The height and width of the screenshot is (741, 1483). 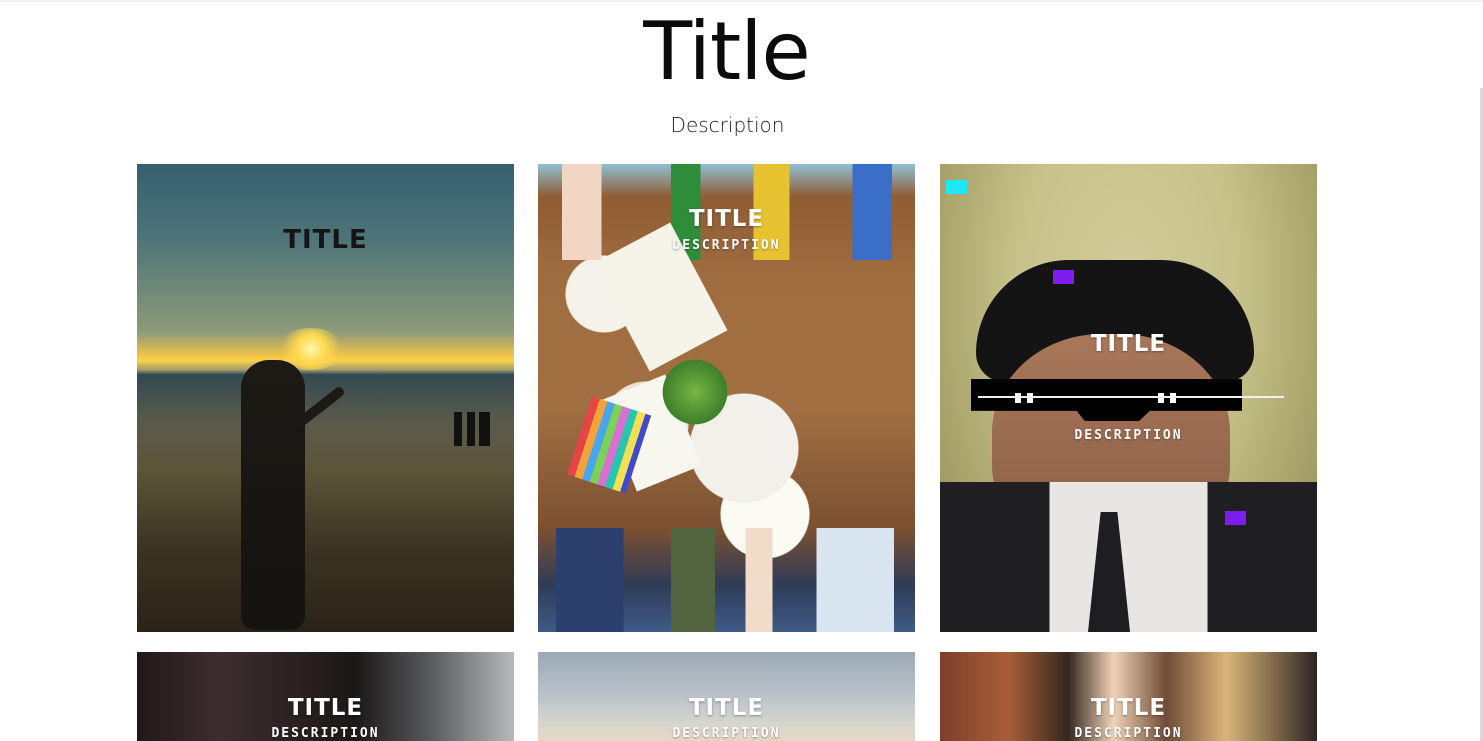 What do you see at coordinates (273, 495) in the screenshot?
I see `silhouette-person` at bounding box center [273, 495].